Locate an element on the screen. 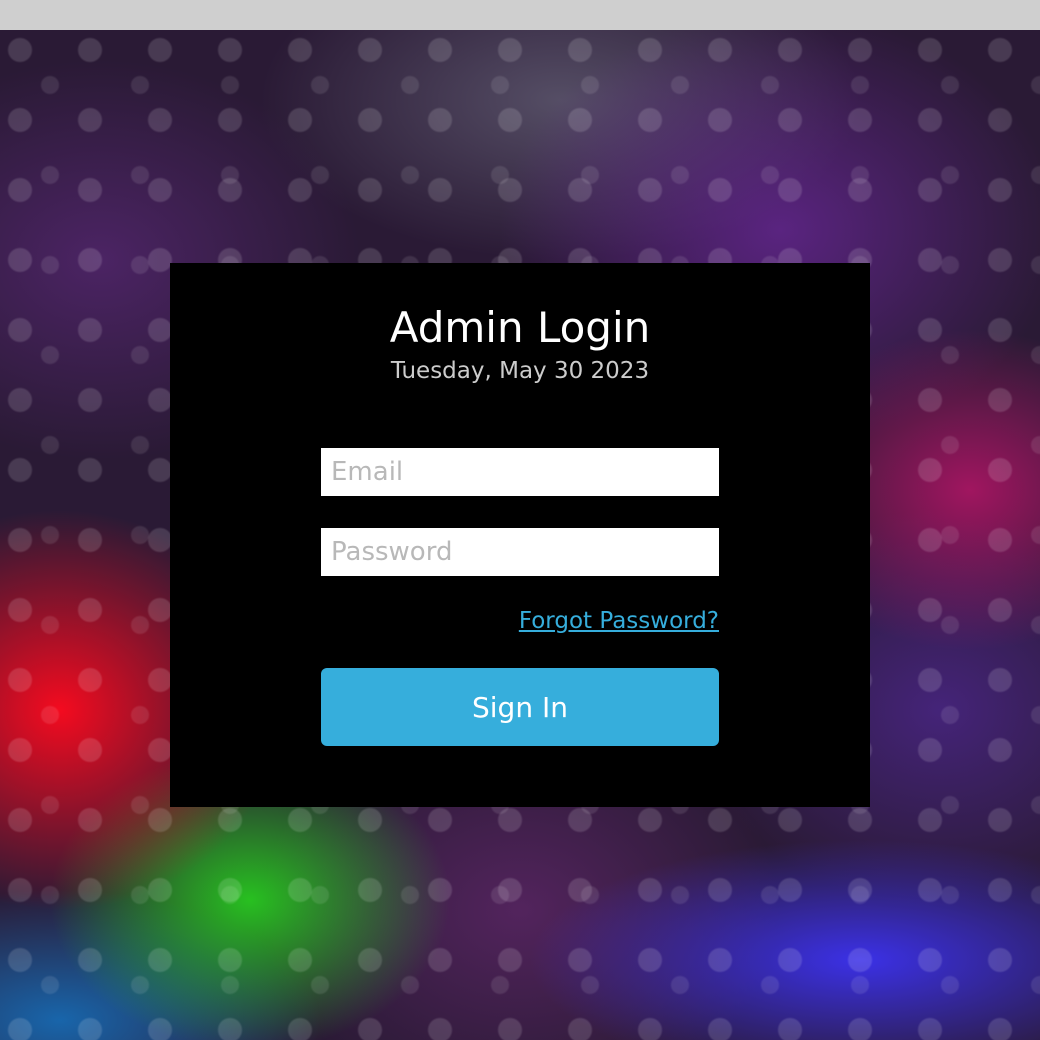  email-field is located at coordinates (520, 472).